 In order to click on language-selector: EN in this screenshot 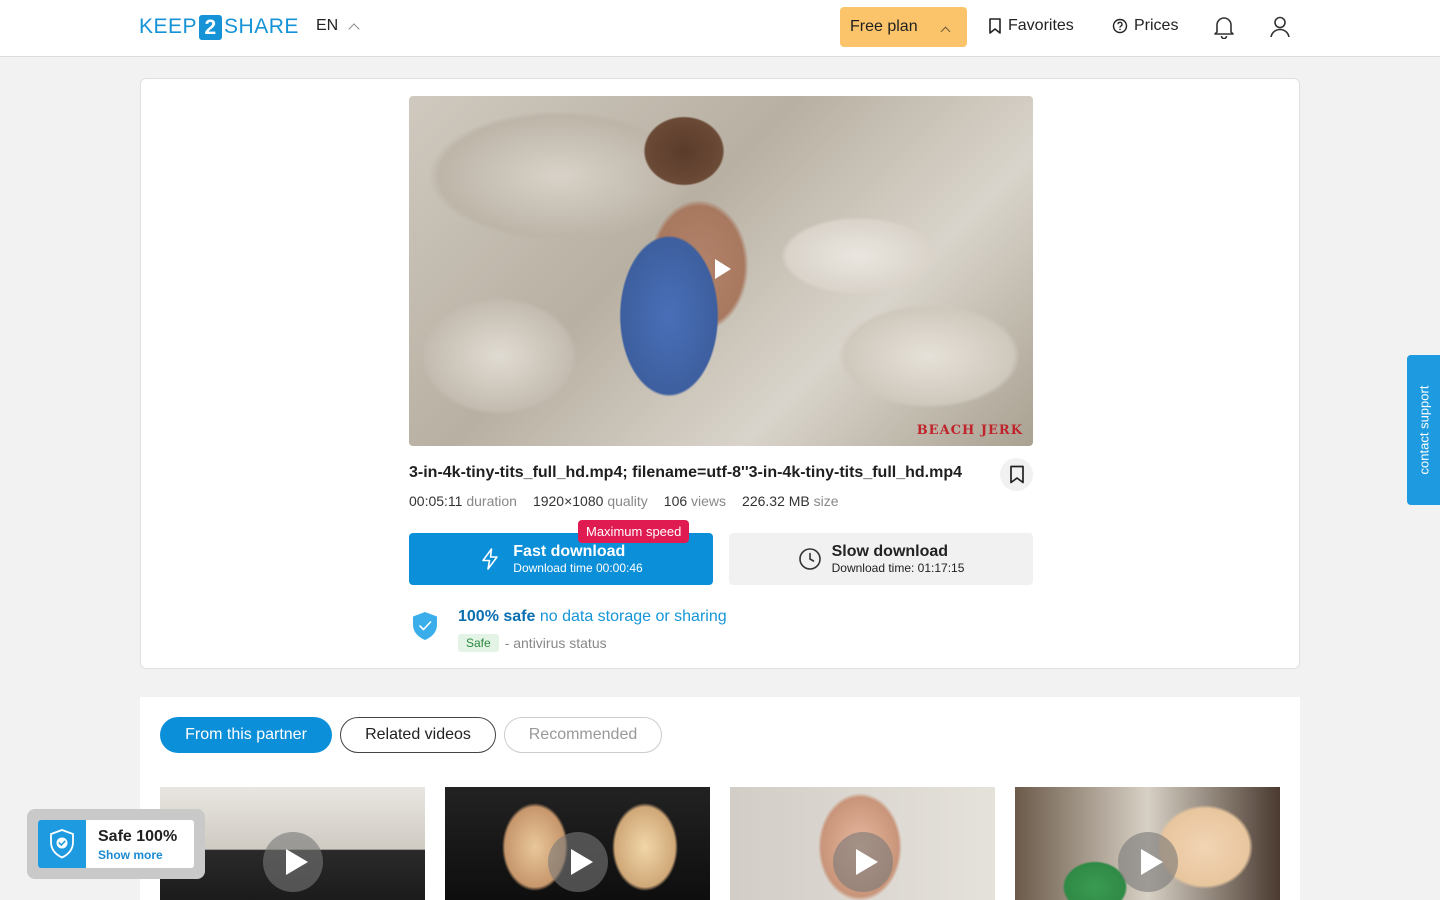, I will do `click(338, 26)`.